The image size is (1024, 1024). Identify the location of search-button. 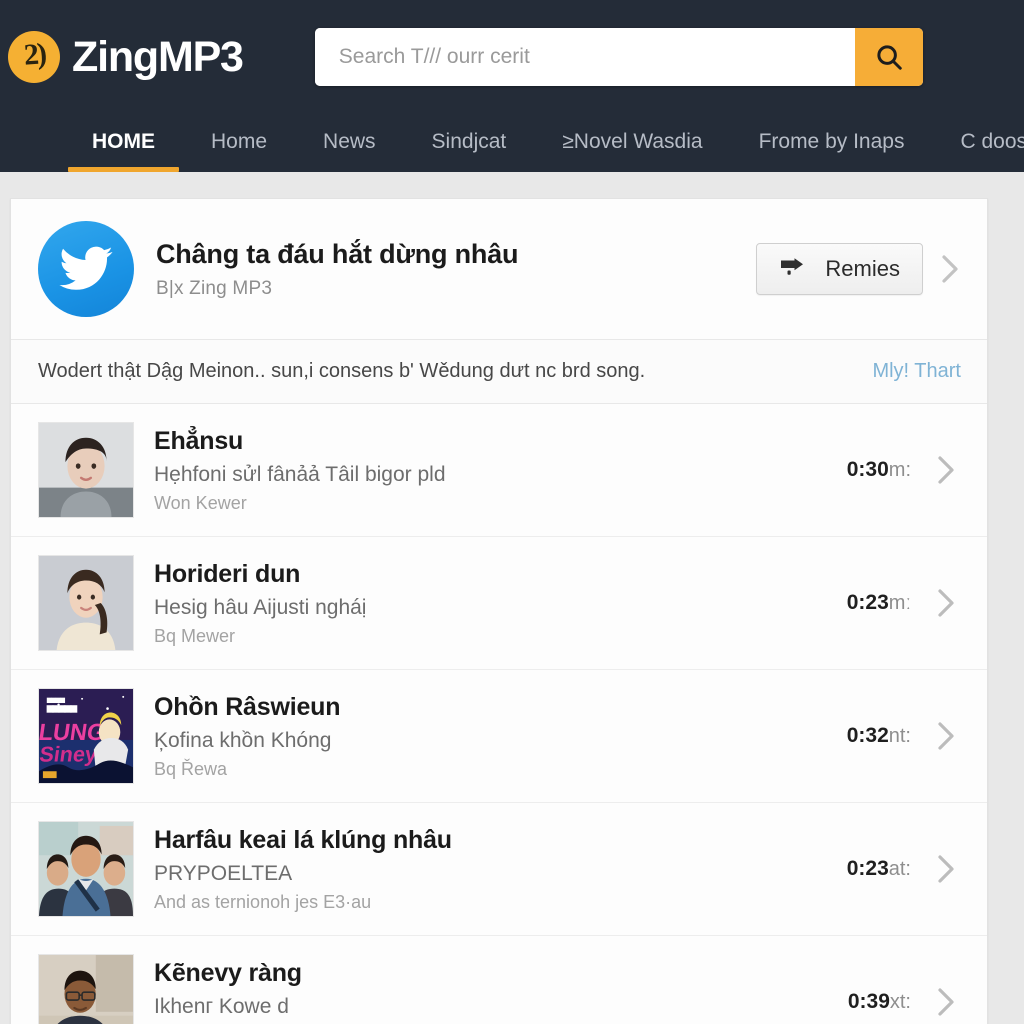
(888, 57).